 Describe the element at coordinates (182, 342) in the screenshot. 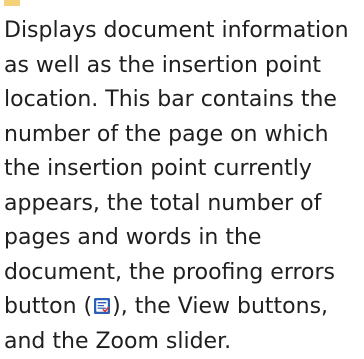

I see `description-line-10: and the Zoom slider.` at that location.